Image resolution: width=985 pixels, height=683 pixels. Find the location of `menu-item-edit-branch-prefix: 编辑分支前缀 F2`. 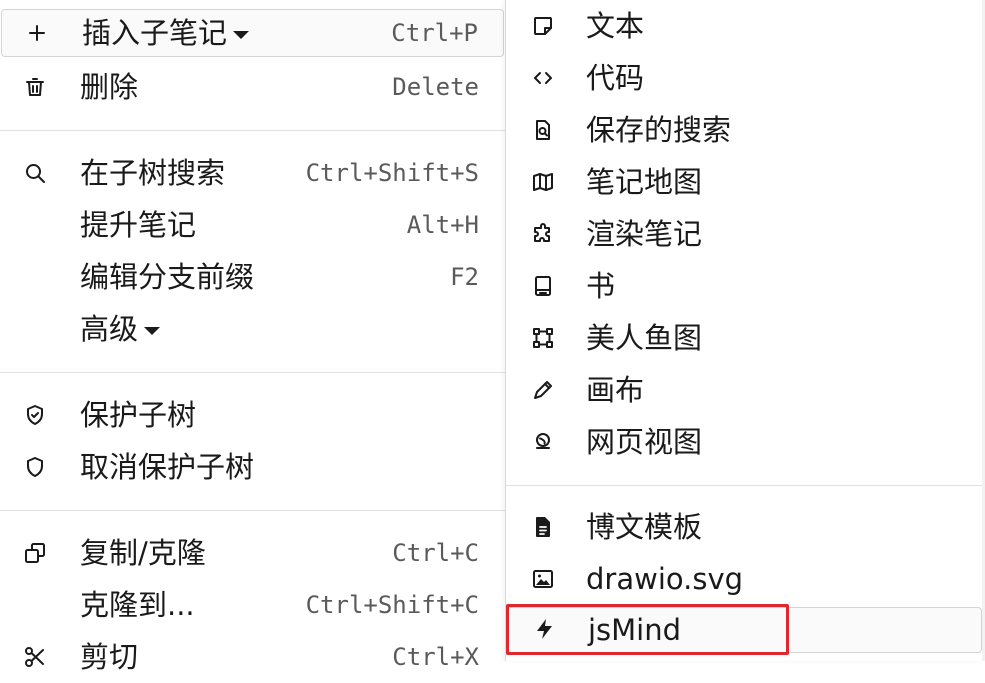

menu-item-edit-branch-prefix: 编辑分支前缀 F2 is located at coordinates (252, 277).